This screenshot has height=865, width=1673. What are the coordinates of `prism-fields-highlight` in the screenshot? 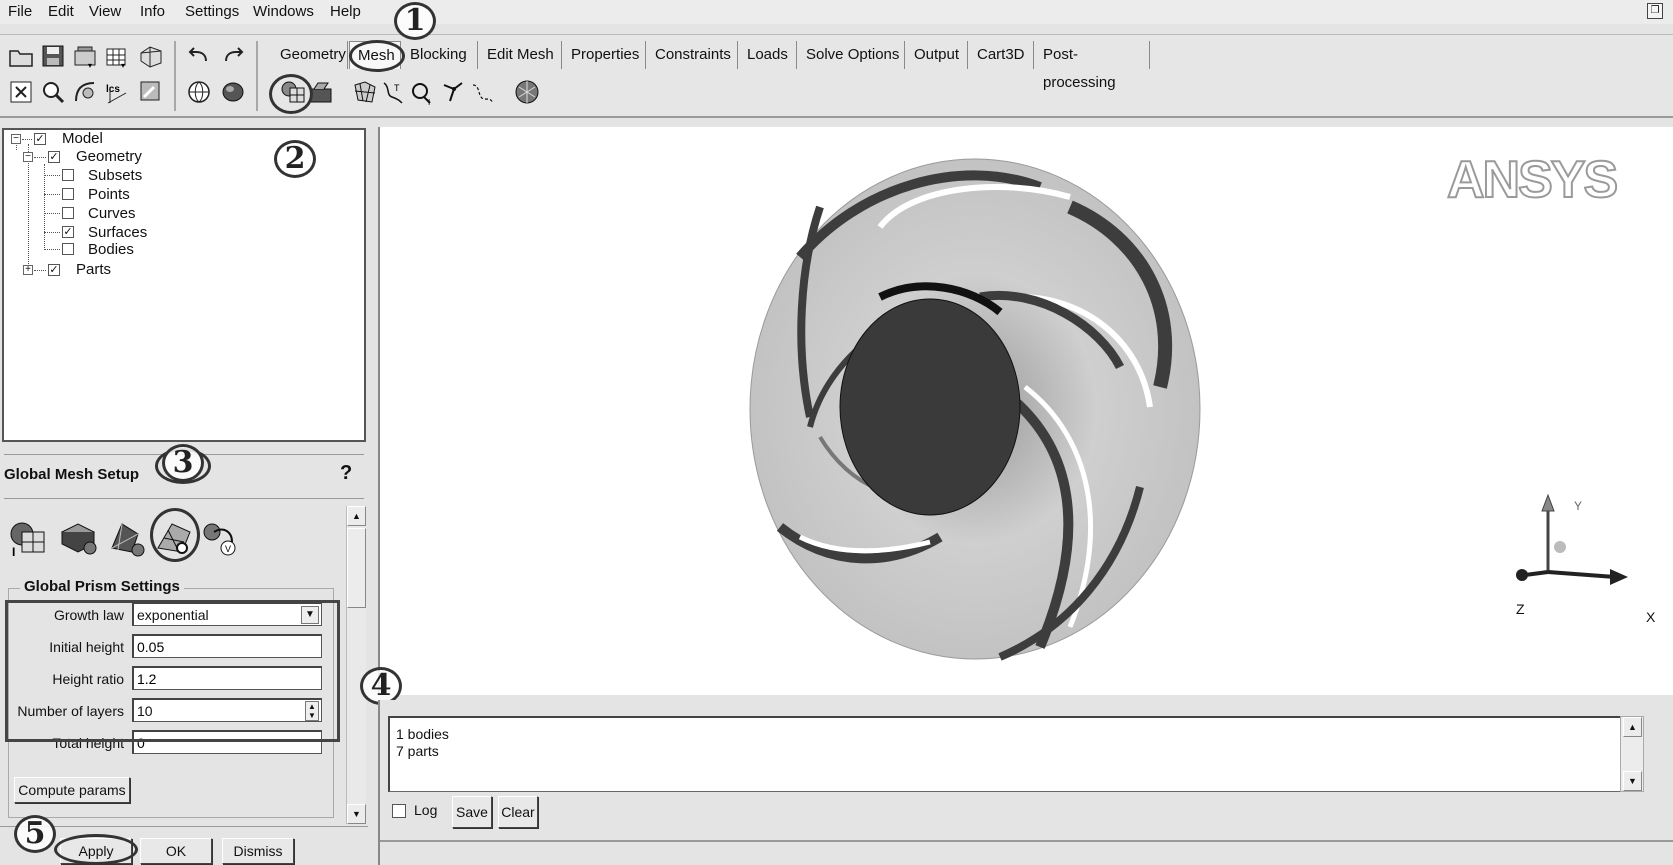 It's located at (172, 671).